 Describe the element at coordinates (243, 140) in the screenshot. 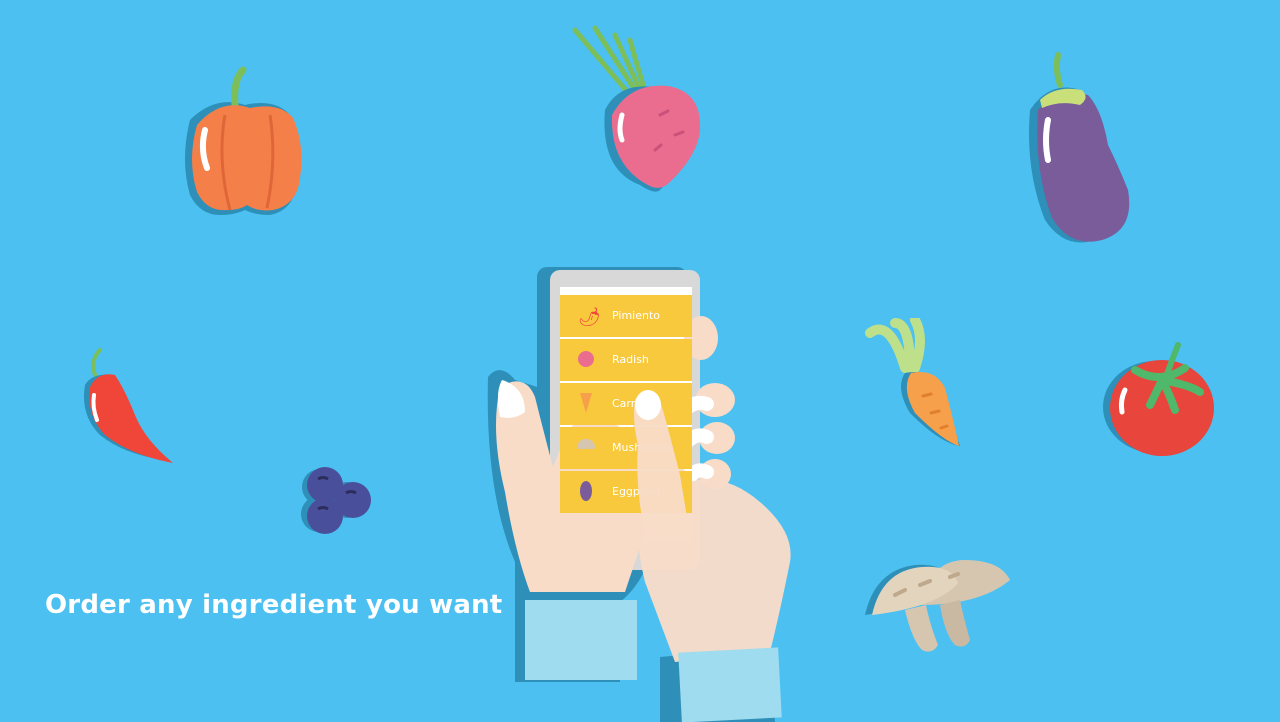

I see `bell-pepper-icon` at that location.